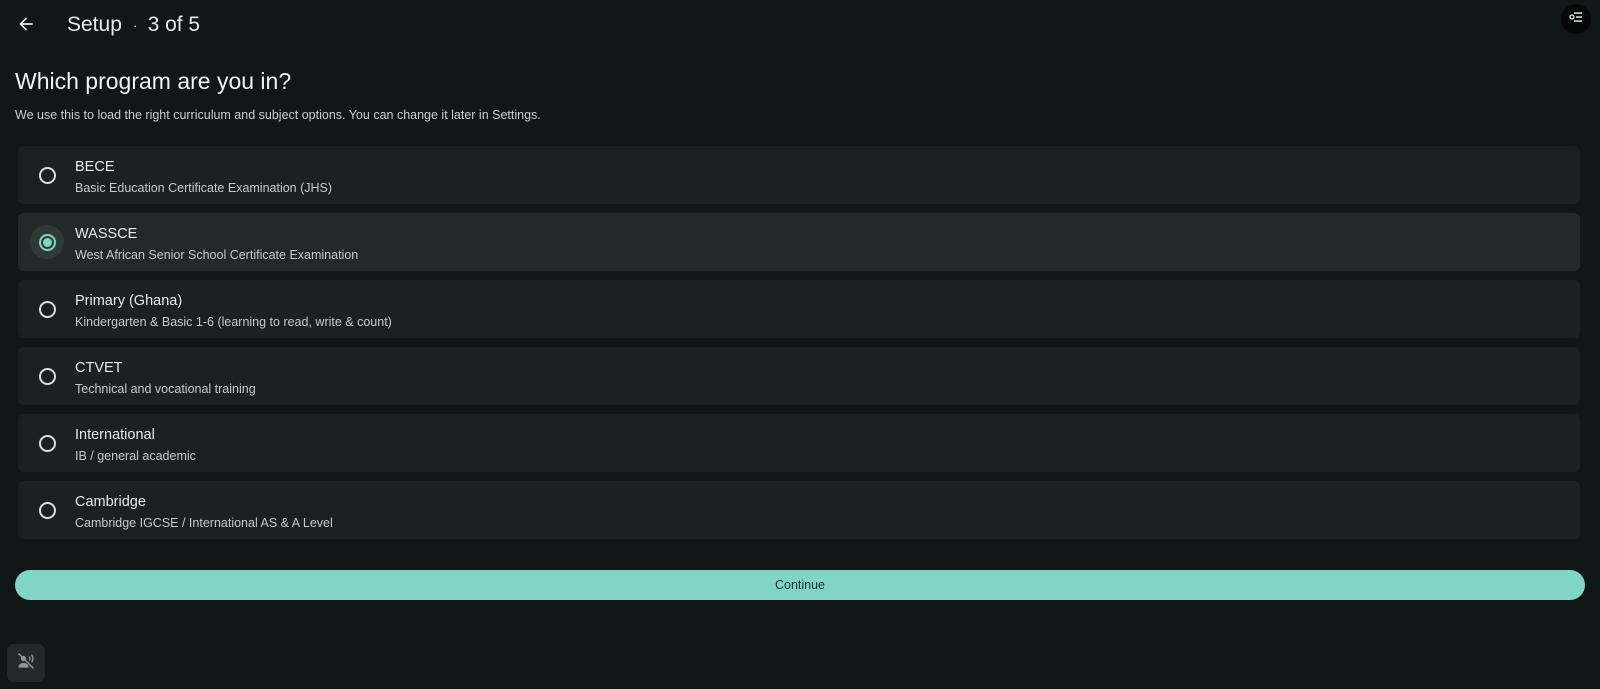  Describe the element at coordinates (135, 456) in the screenshot. I see `option-description: IB / general academic` at that location.